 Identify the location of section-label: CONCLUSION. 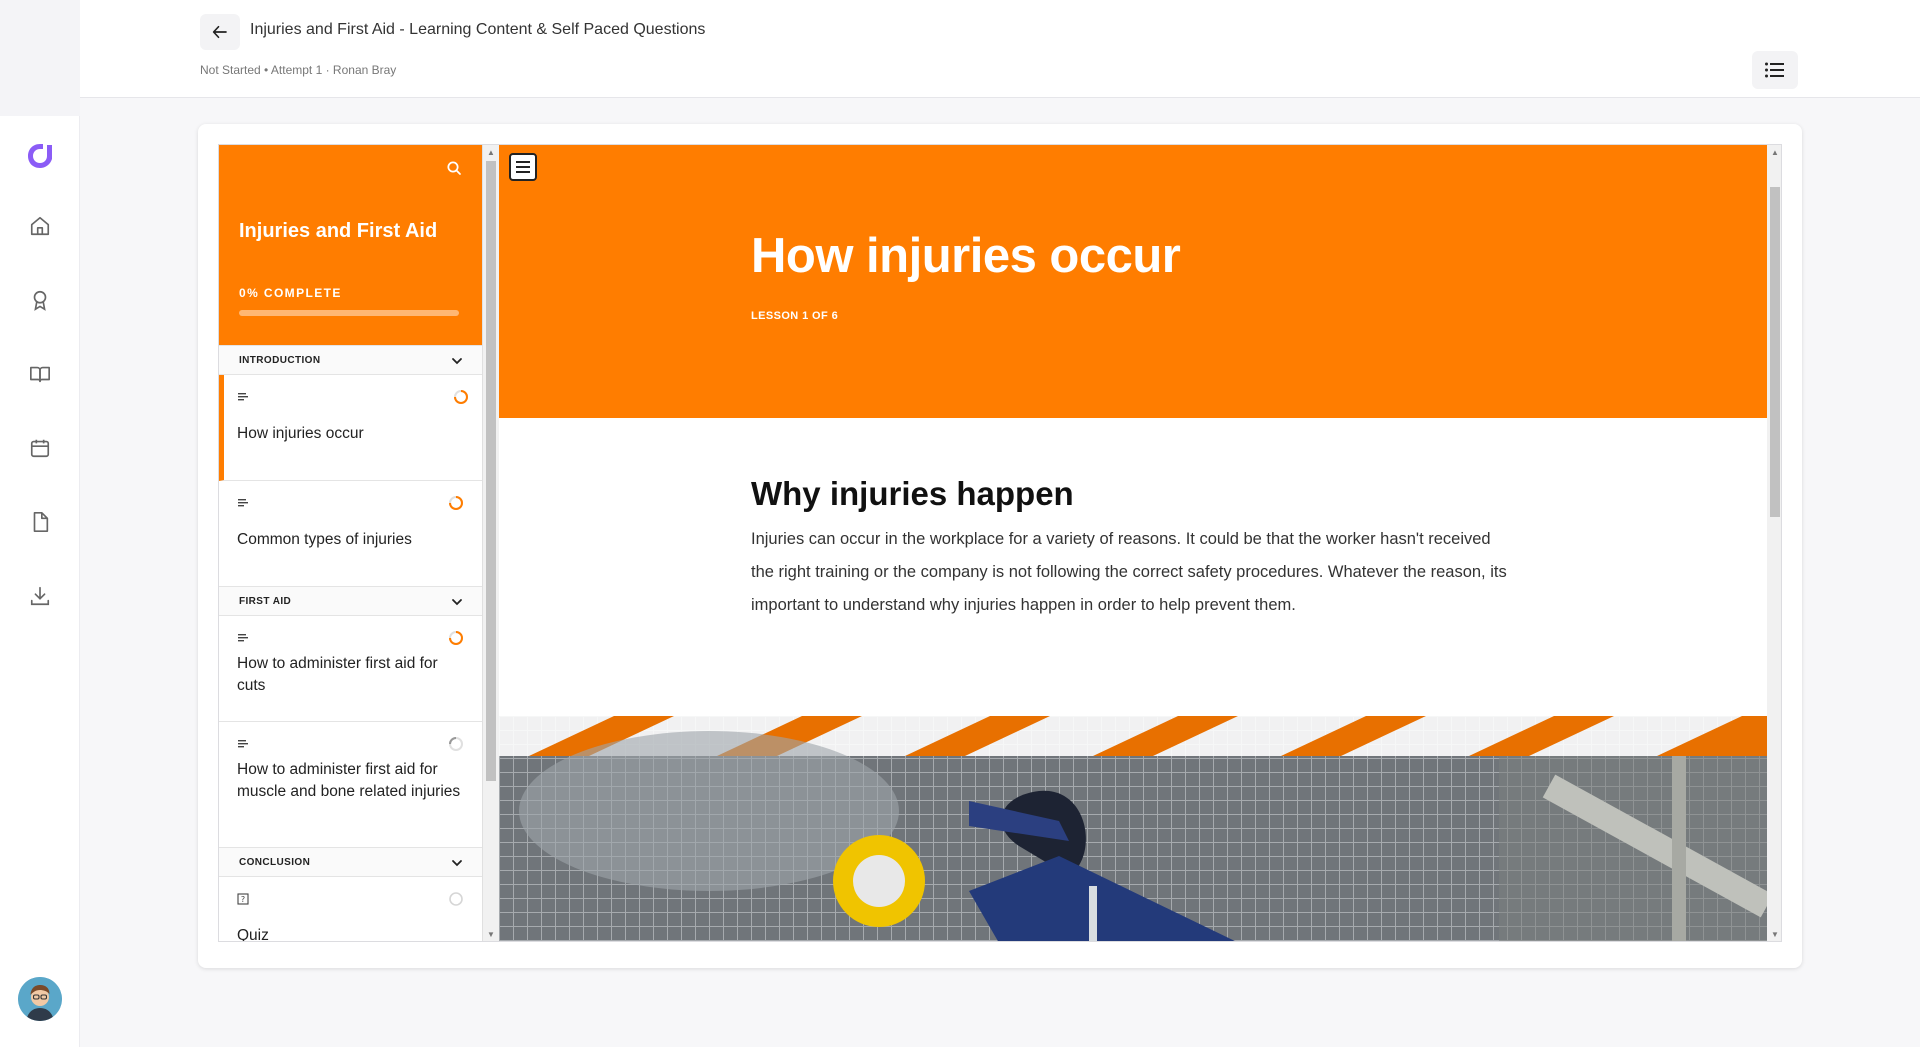
(275, 862).